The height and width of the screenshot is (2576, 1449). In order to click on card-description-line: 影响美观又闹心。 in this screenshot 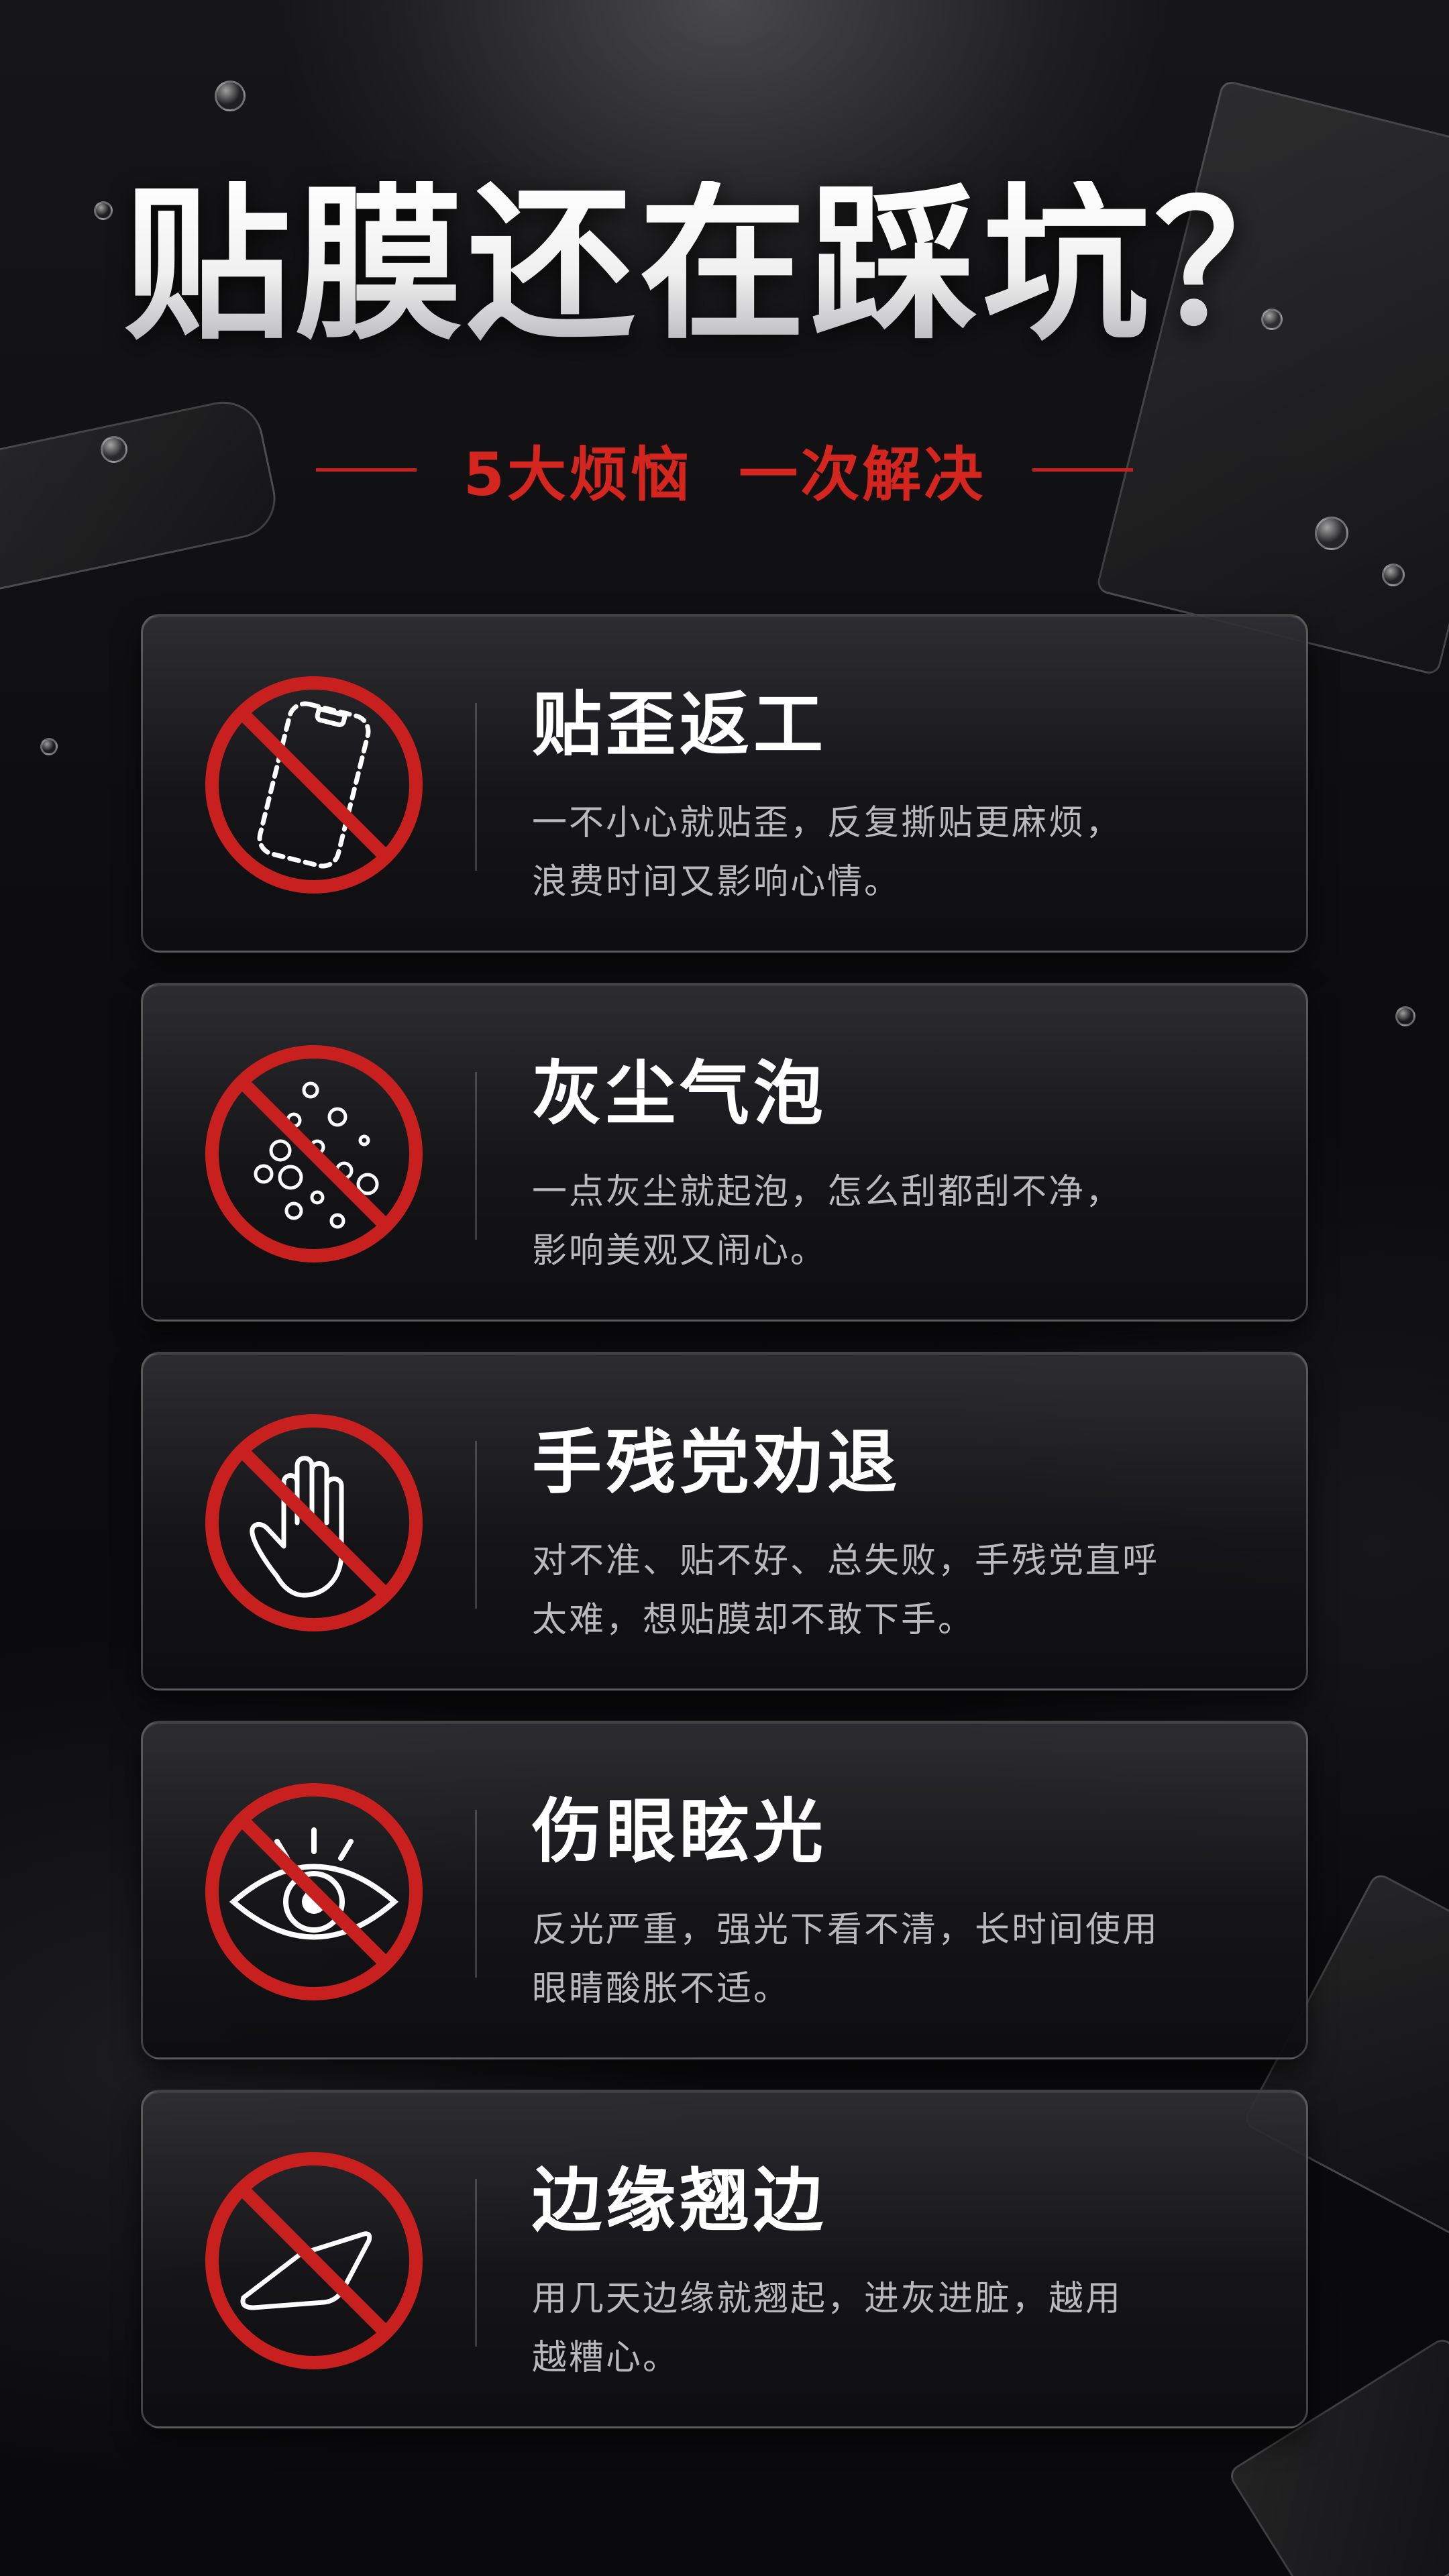, I will do `click(680, 1251)`.